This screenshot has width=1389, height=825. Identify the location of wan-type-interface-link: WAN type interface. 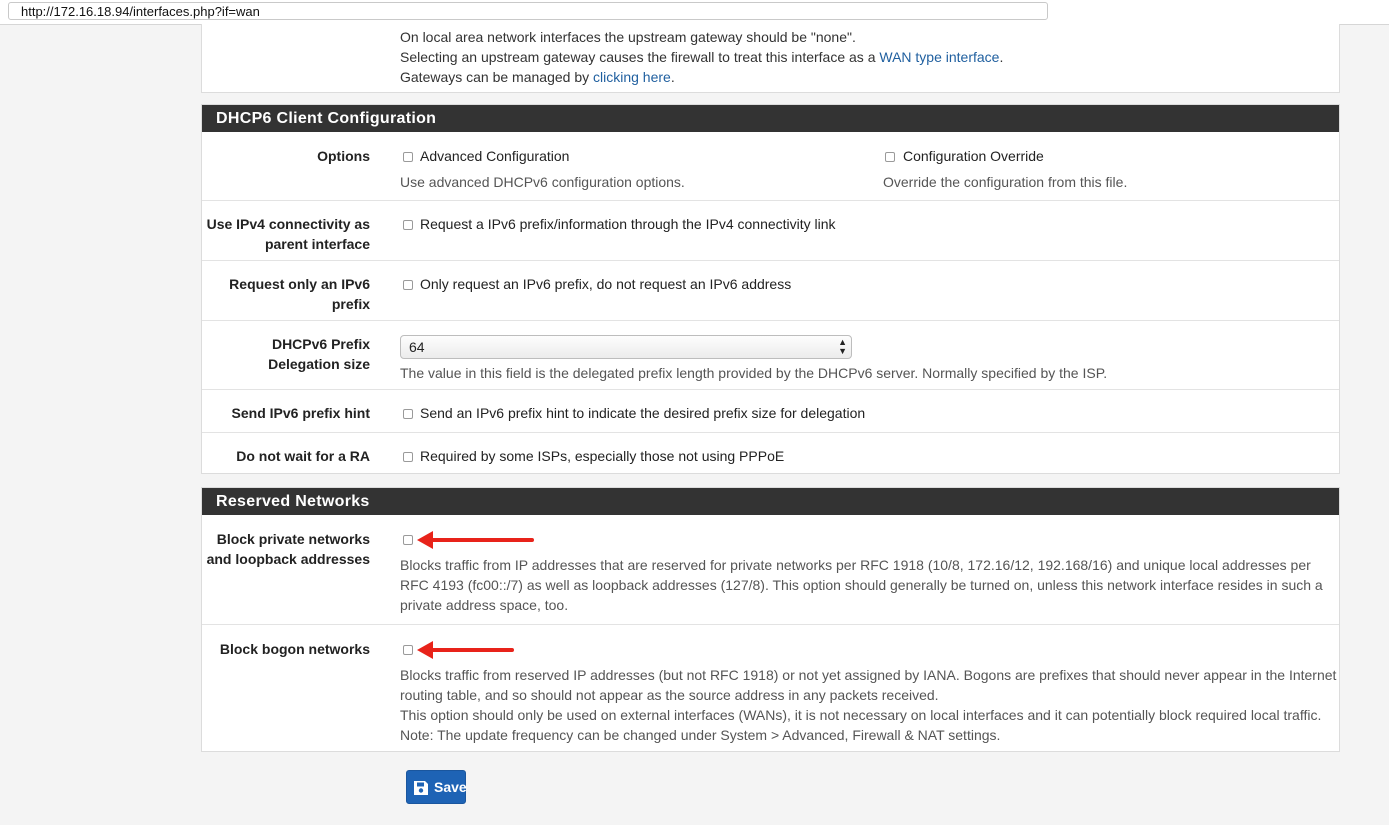
(939, 57).